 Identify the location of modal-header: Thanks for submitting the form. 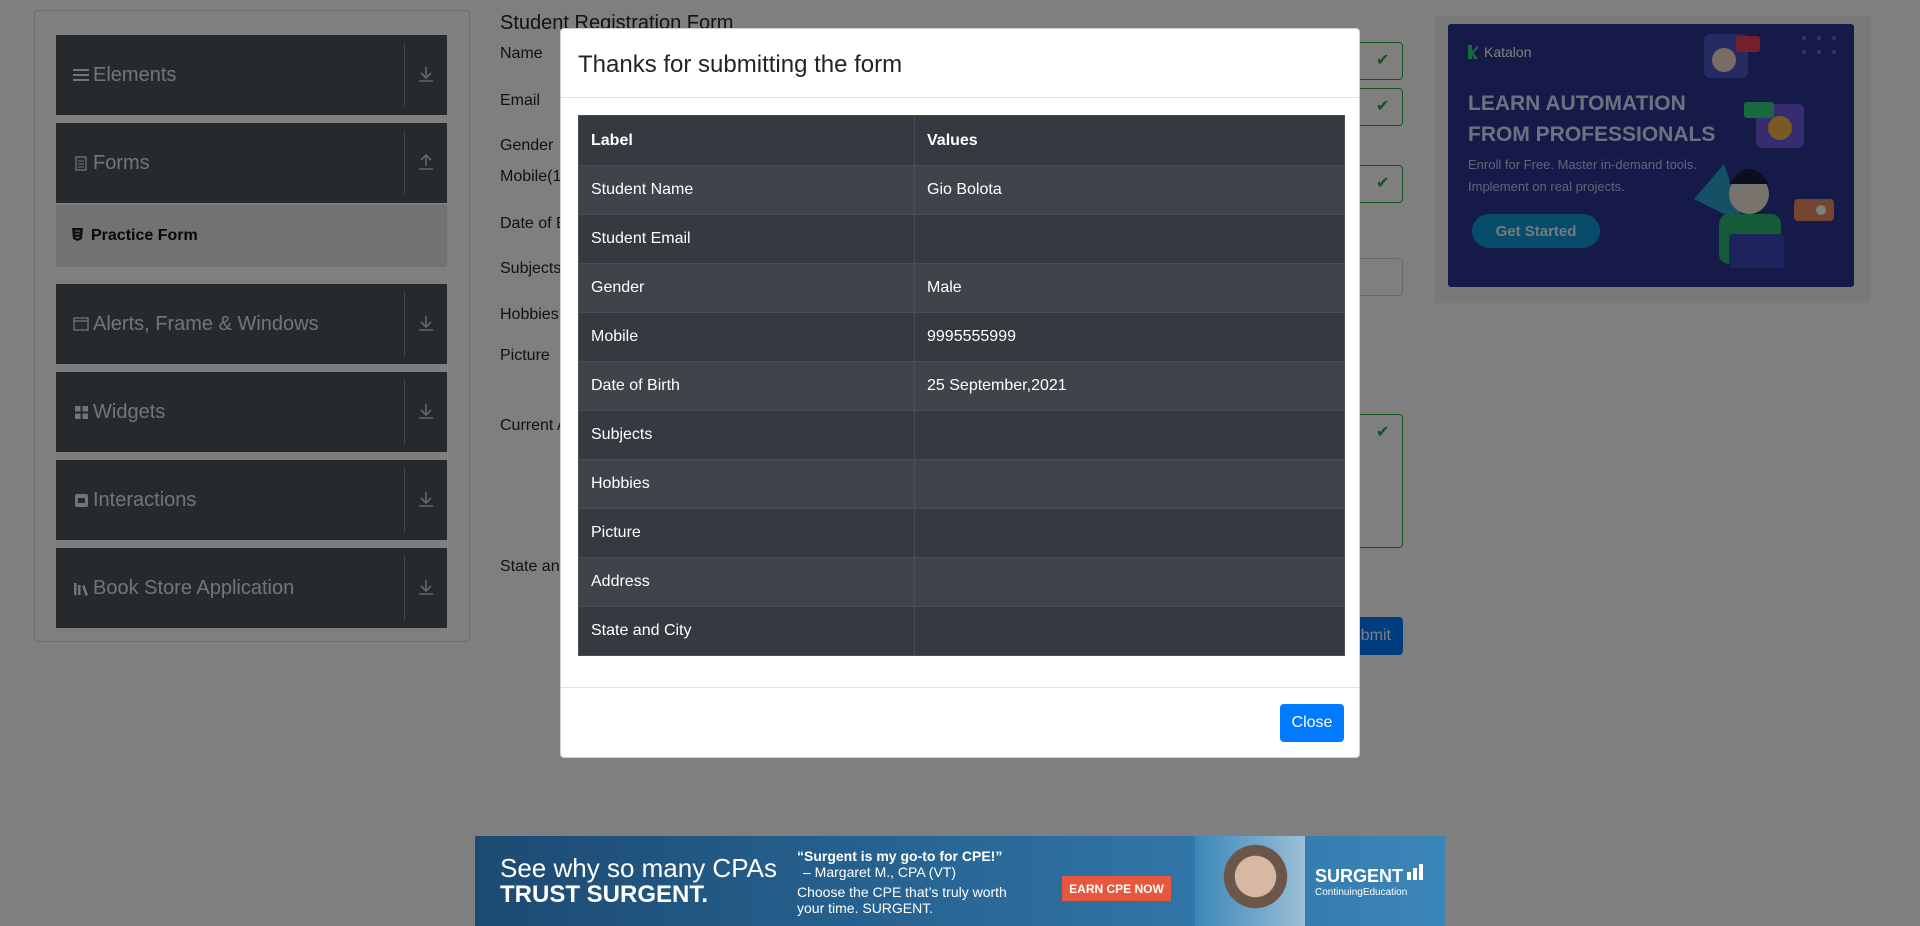
(960, 63).